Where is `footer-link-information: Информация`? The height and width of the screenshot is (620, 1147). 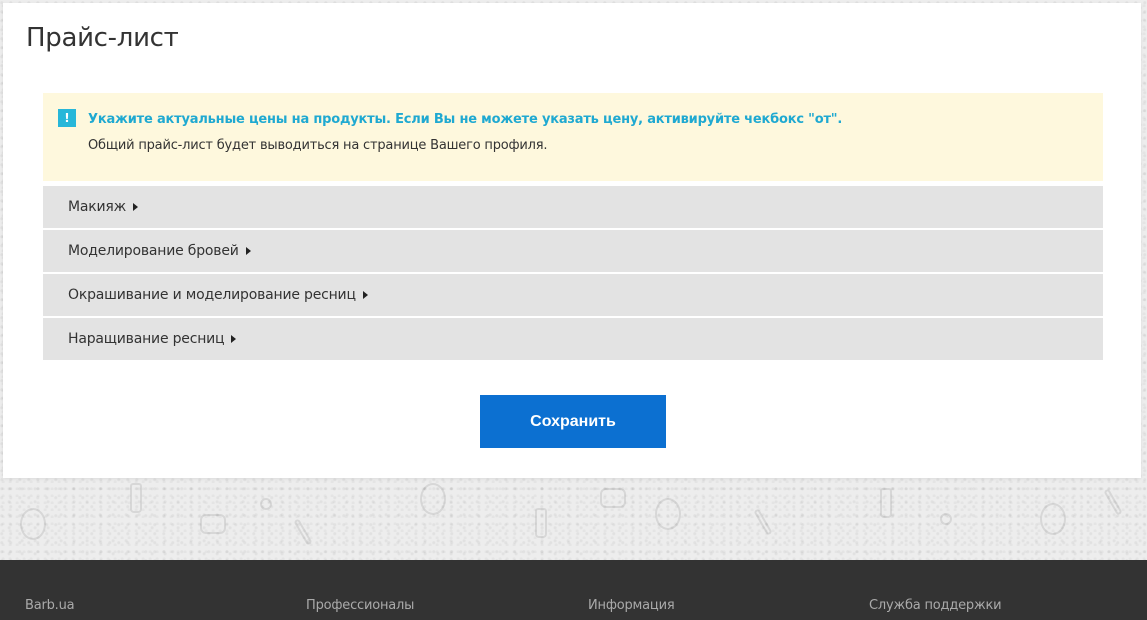 footer-link-information: Информация is located at coordinates (631, 605).